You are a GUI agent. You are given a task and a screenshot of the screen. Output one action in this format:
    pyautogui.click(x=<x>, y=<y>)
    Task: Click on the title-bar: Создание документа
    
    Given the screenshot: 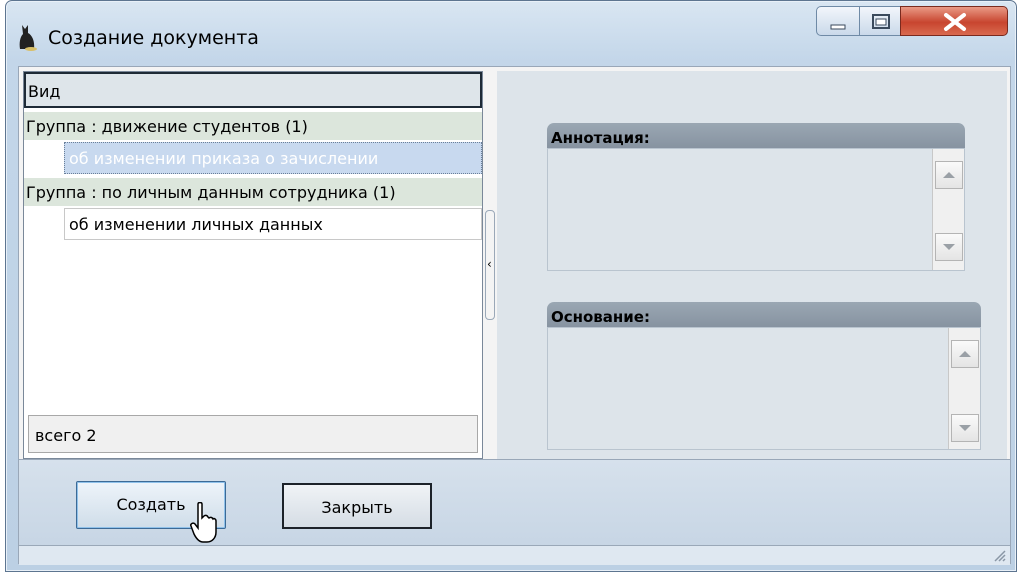 What is the action you would take?
    pyautogui.click(x=511, y=32)
    